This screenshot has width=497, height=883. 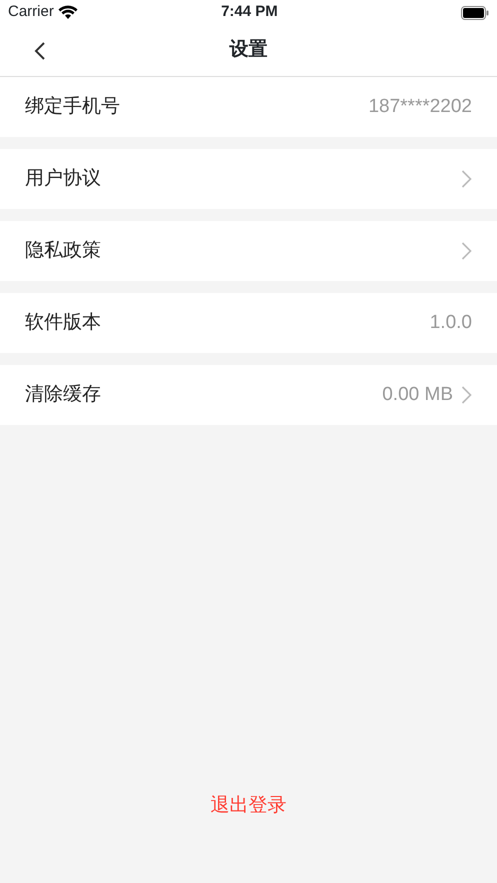 What do you see at coordinates (248, 323) in the screenshot?
I see `settings-row: 软件版本 1.0.0` at bounding box center [248, 323].